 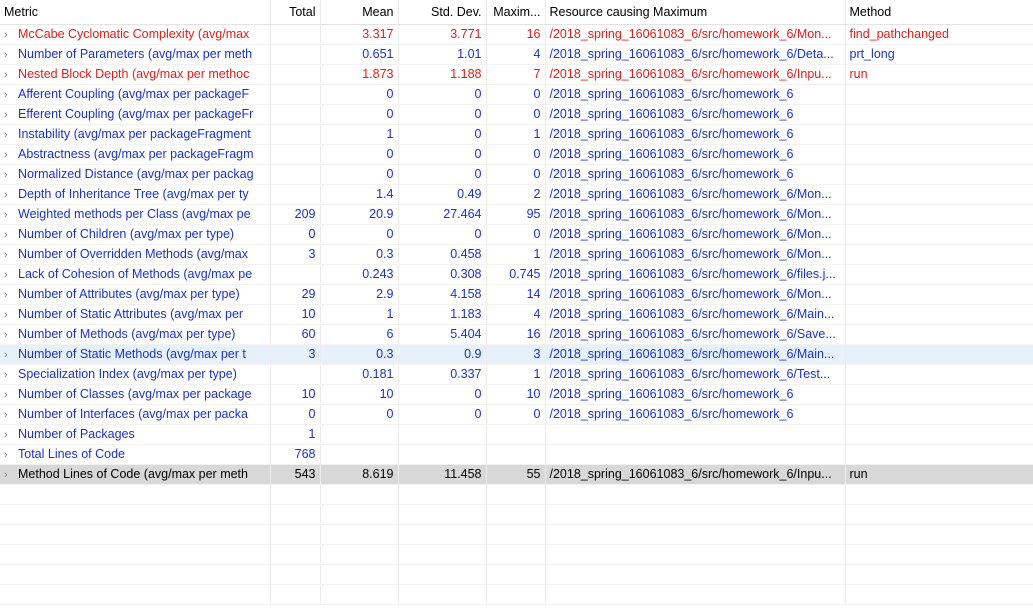 I want to click on total-cell: 29, so click(x=295, y=294).